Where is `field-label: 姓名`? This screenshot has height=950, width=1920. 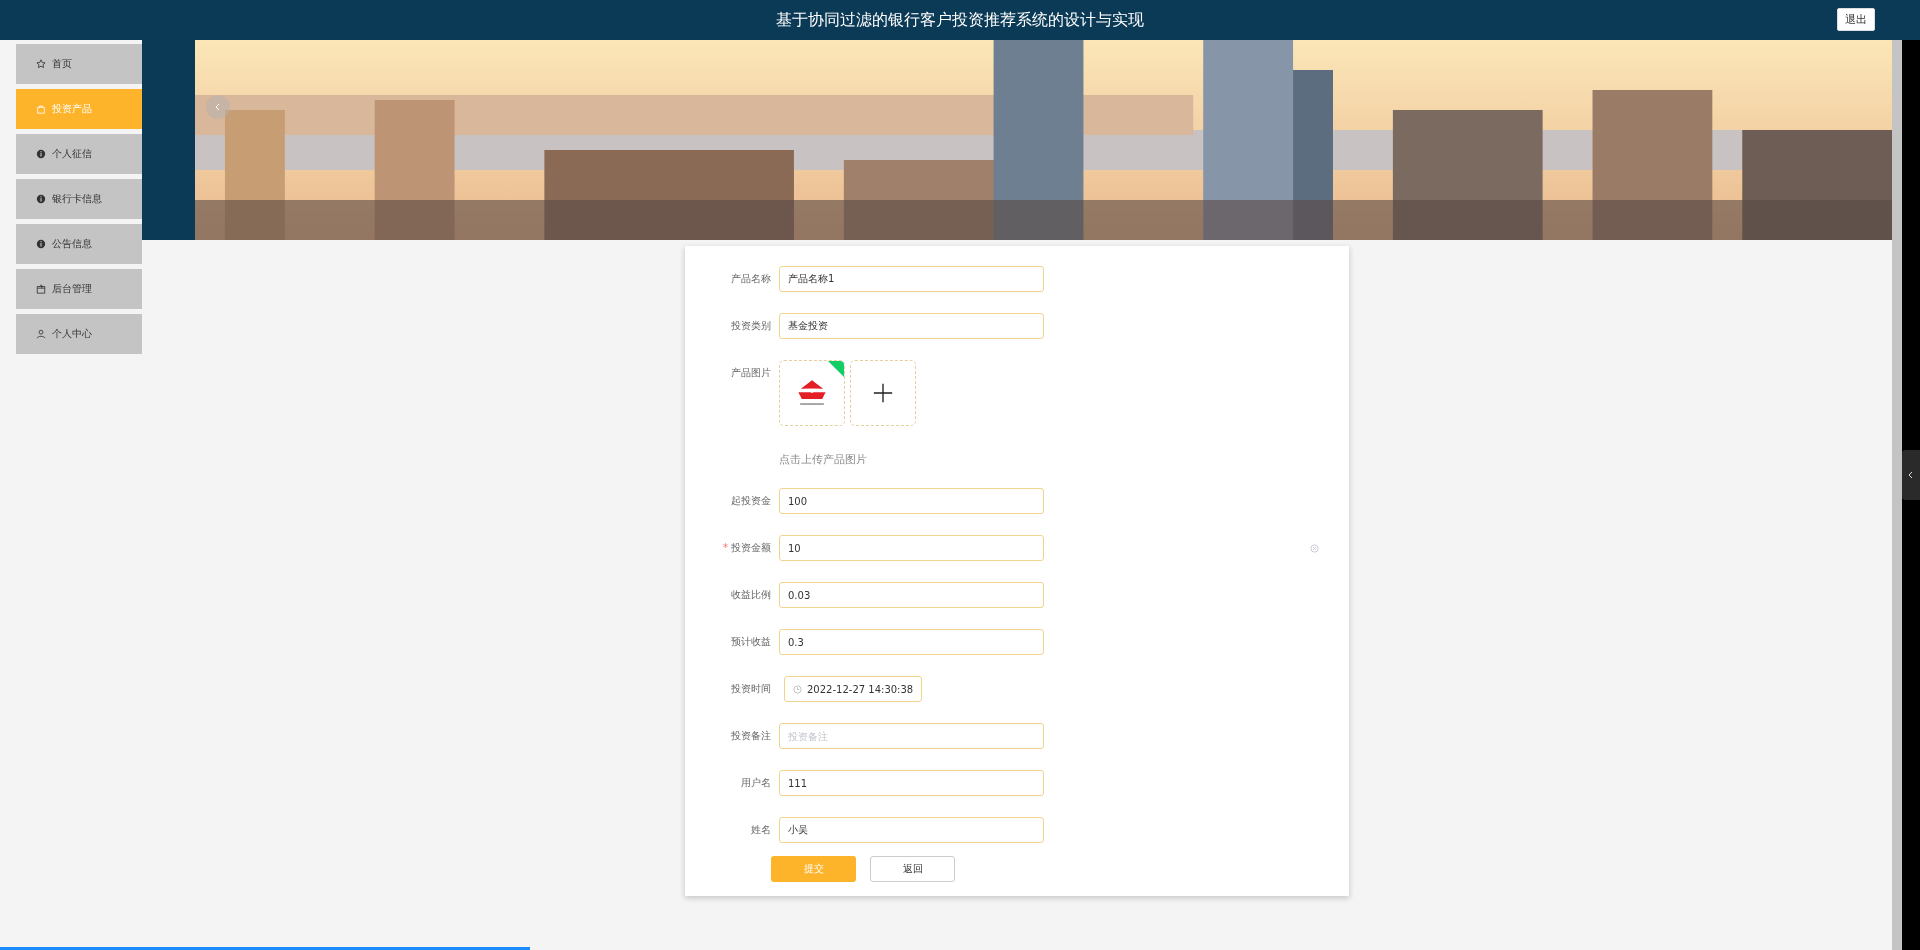 field-label: 姓名 is located at coordinates (761, 830).